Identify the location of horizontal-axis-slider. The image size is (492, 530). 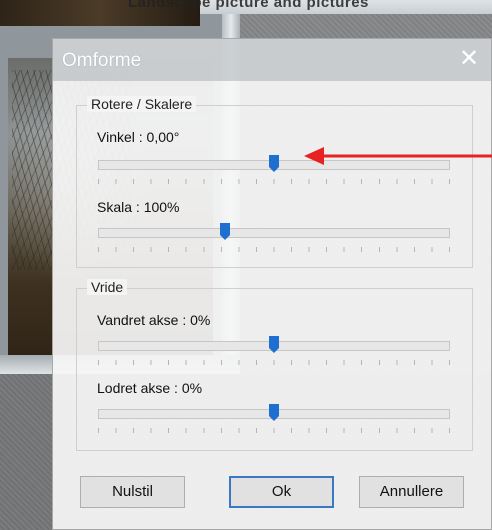
(274, 351).